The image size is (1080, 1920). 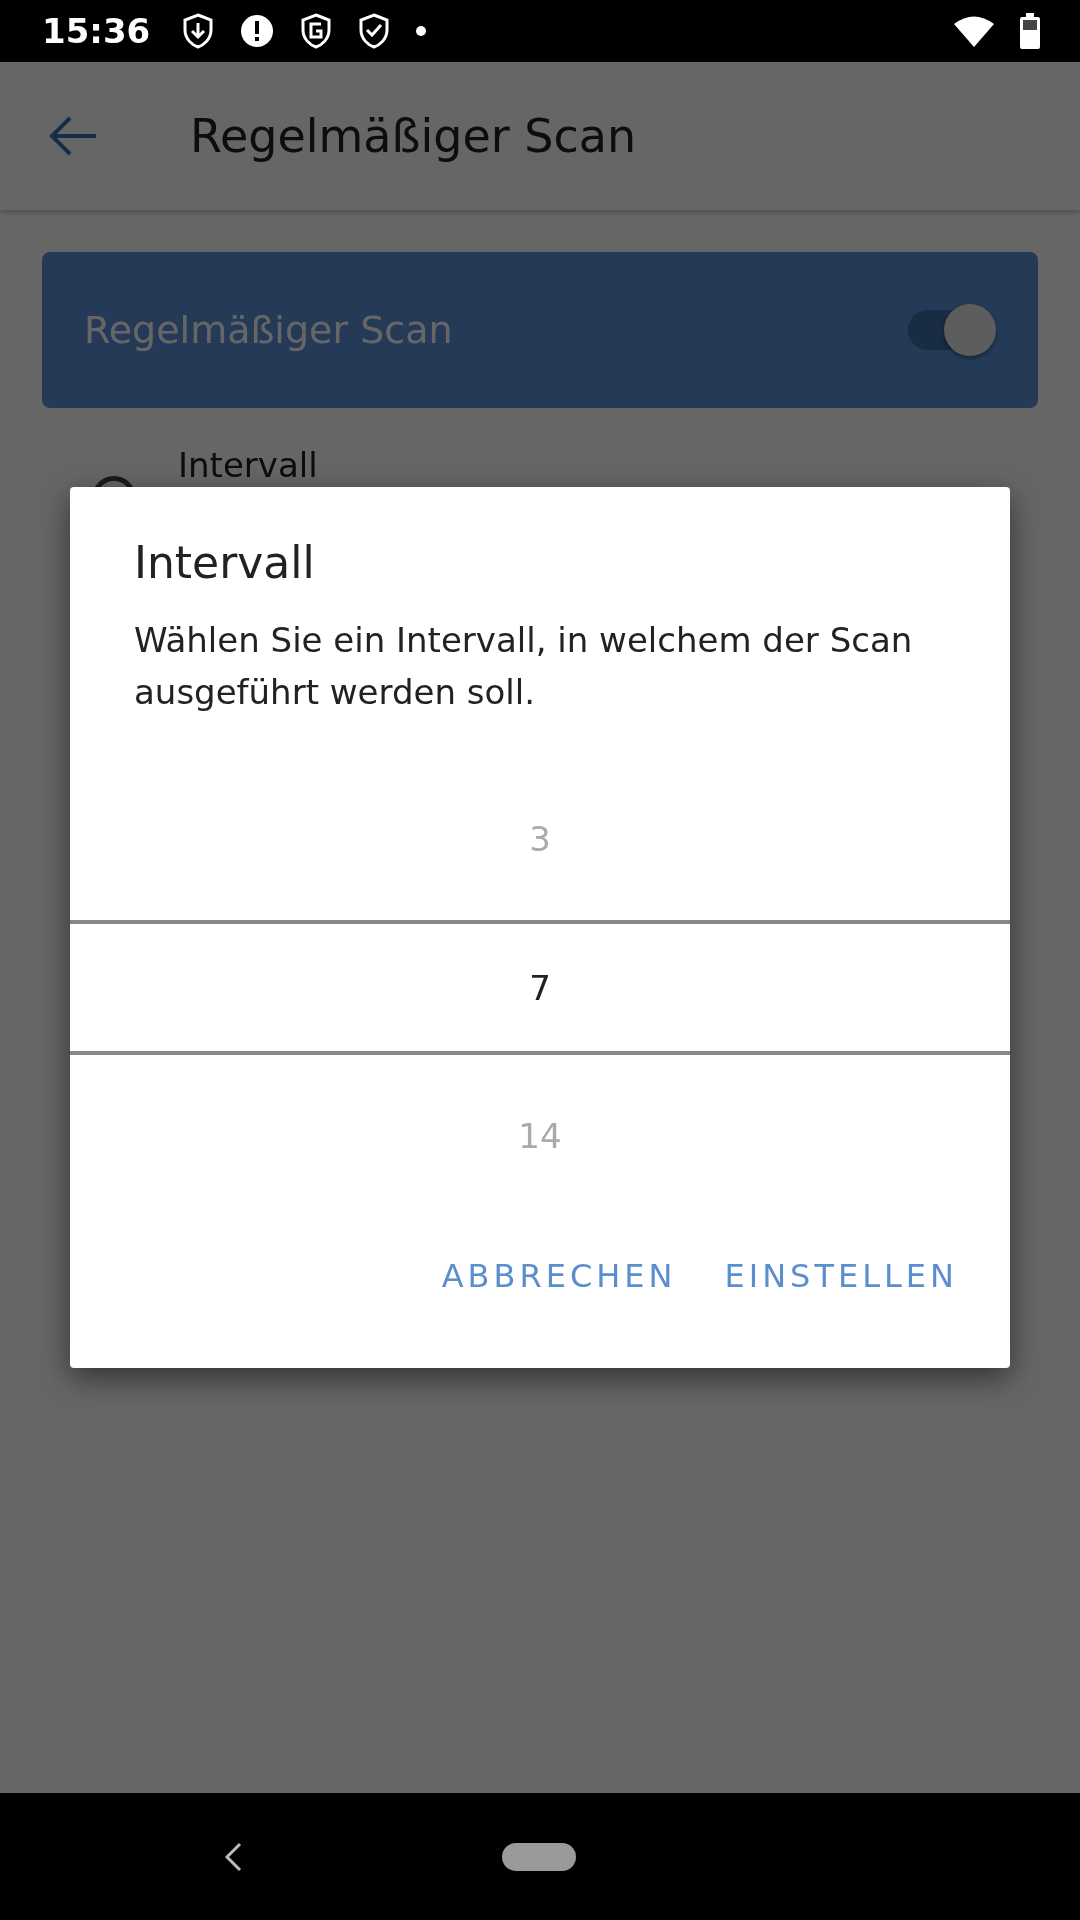 What do you see at coordinates (1030, 31) in the screenshot?
I see `battery-icon` at bounding box center [1030, 31].